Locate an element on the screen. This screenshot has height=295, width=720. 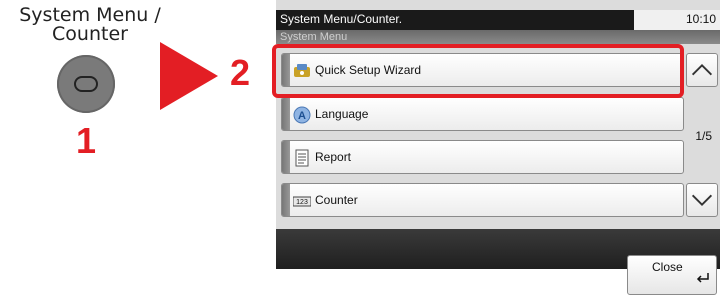
system-menu-hardware-key is located at coordinates (86, 84).